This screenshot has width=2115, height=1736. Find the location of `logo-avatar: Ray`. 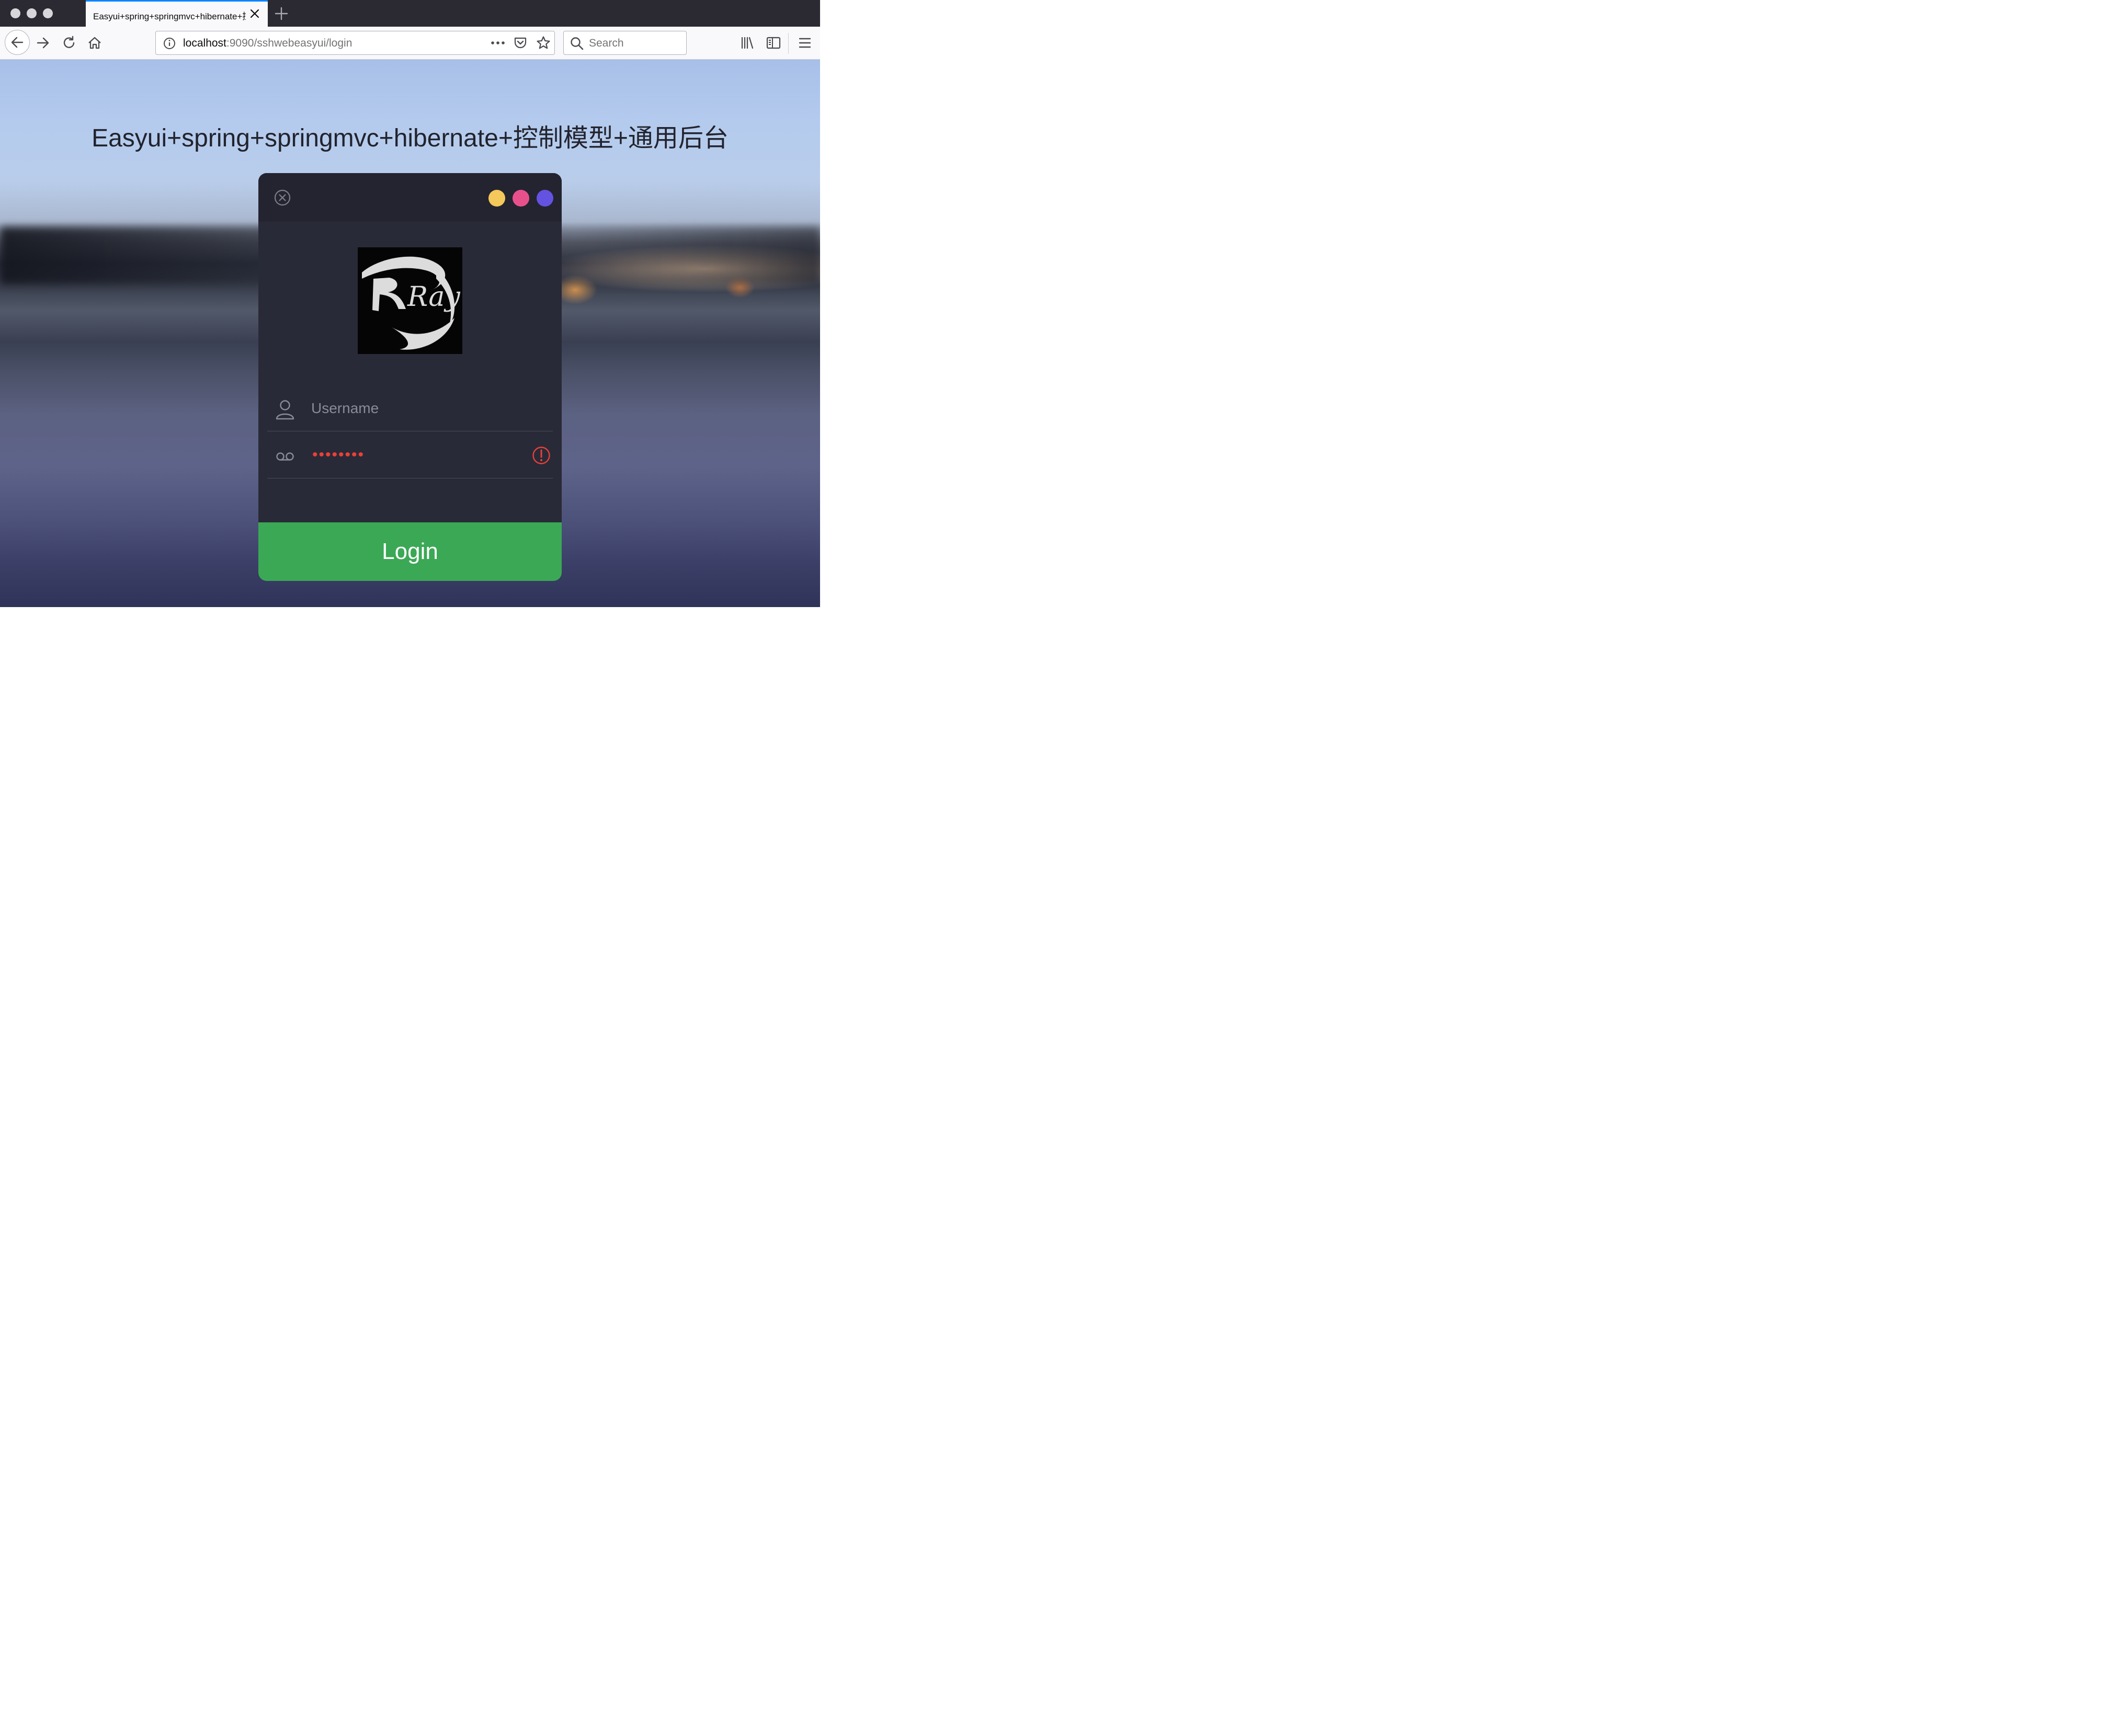

logo-avatar: Ray is located at coordinates (410, 301).